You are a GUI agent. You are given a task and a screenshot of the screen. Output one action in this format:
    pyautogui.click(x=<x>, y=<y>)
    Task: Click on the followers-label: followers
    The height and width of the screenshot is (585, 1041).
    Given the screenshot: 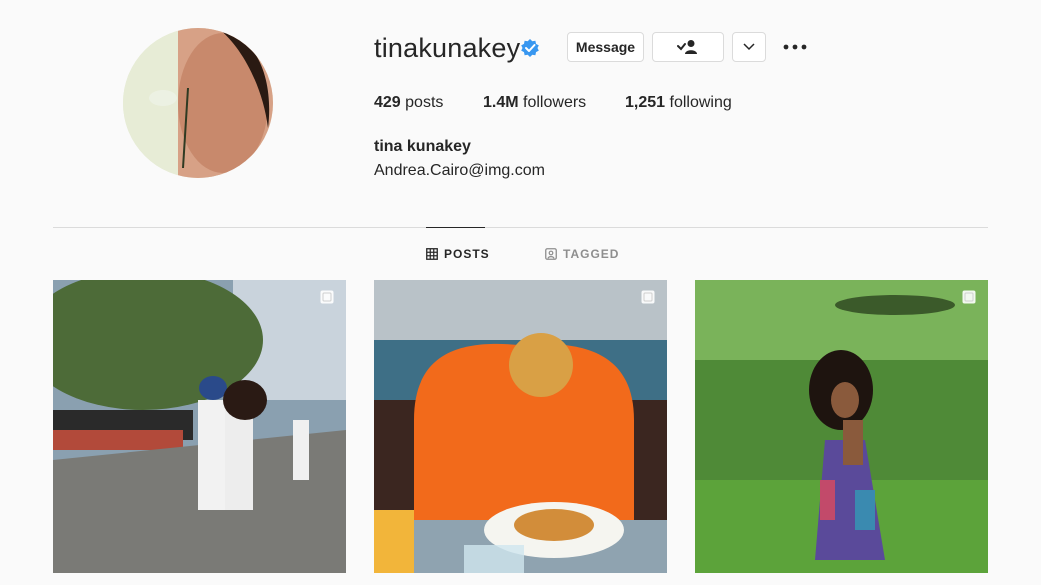 What is the action you would take?
    pyautogui.click(x=555, y=102)
    